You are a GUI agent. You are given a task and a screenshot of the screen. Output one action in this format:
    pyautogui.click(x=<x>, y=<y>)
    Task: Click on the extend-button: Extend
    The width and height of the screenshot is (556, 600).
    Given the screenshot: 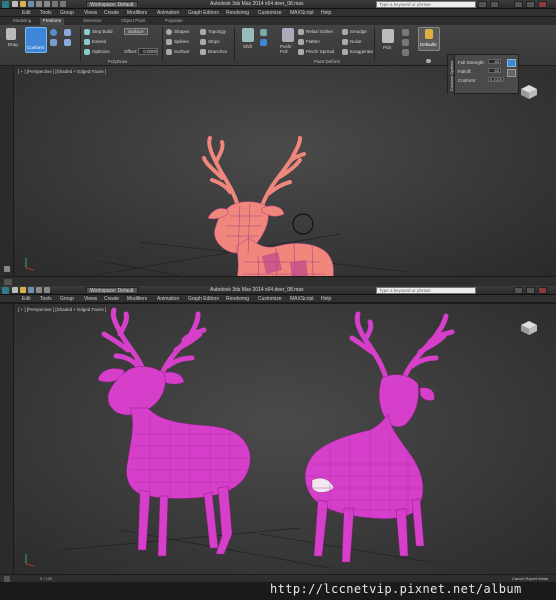 What is the action you would take?
    pyautogui.click(x=99, y=41)
    